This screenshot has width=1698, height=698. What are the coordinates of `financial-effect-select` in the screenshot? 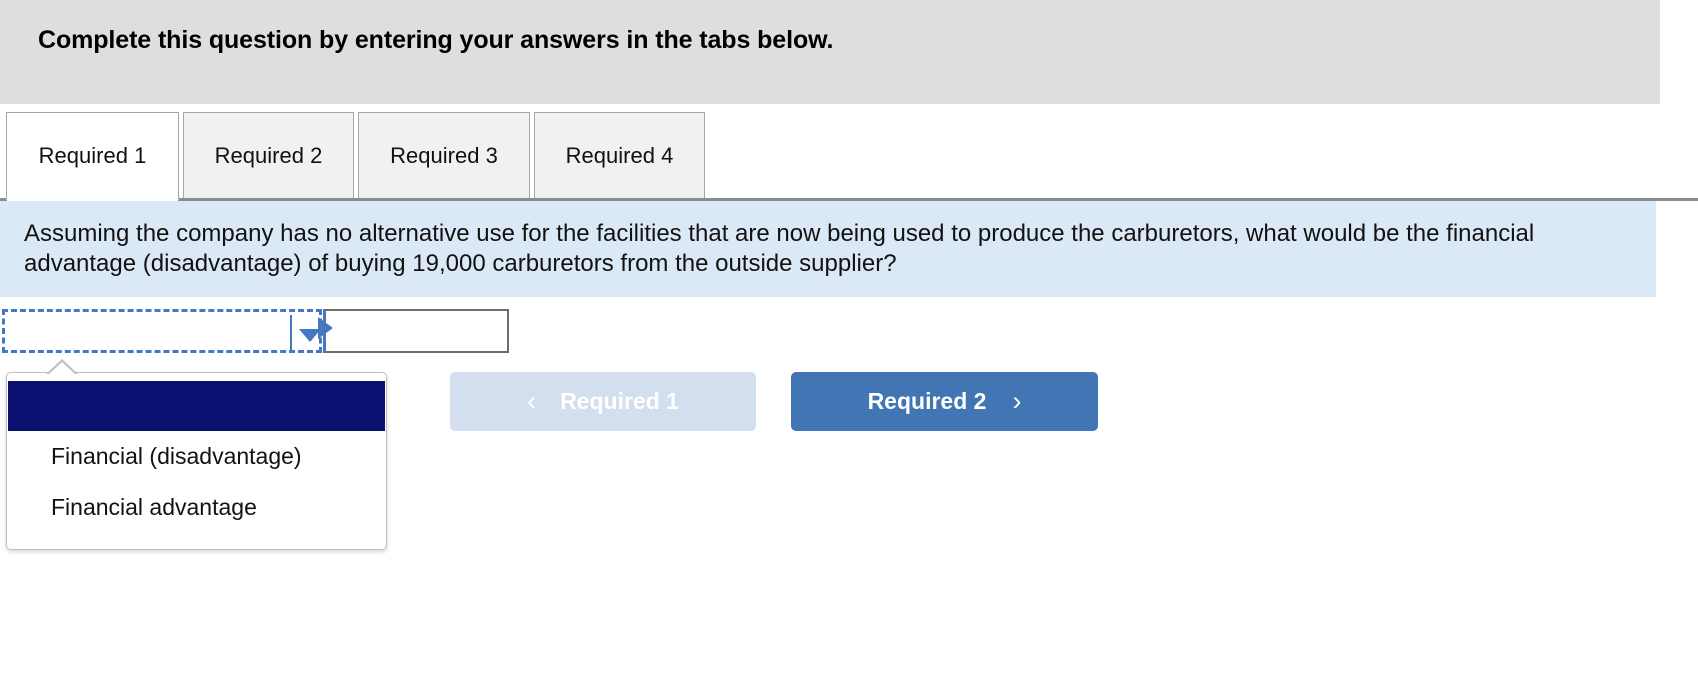 It's located at (162, 331).